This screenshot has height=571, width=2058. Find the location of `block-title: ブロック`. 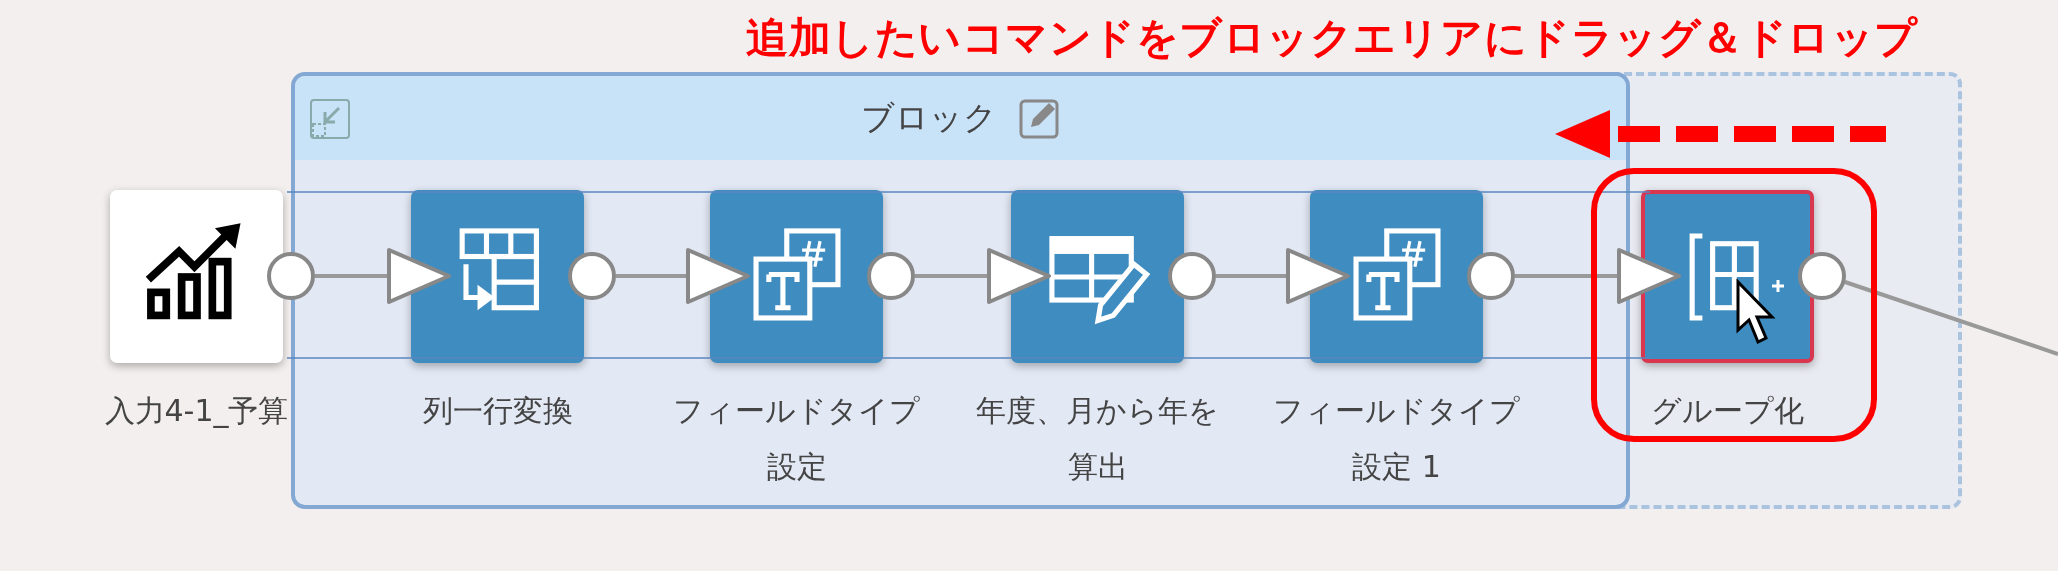

block-title: ブロック is located at coordinates (928, 117).